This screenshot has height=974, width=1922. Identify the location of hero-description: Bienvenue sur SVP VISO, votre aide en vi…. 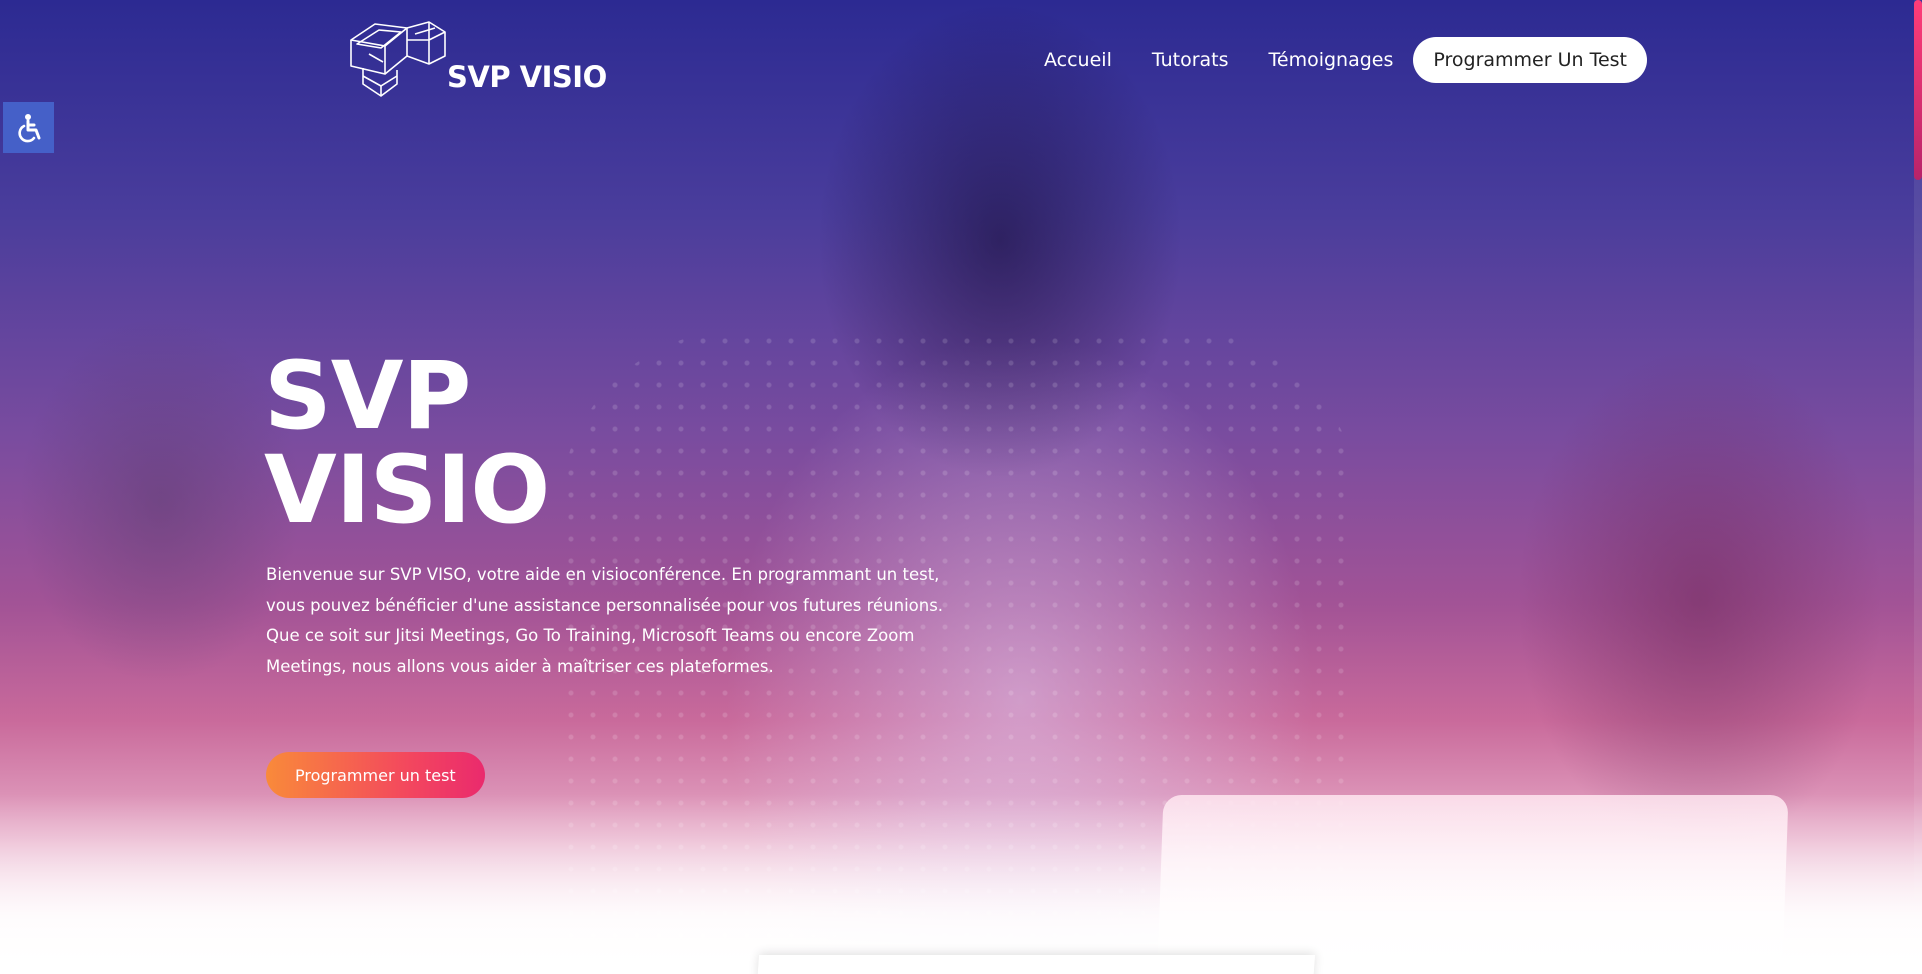
(605, 620).